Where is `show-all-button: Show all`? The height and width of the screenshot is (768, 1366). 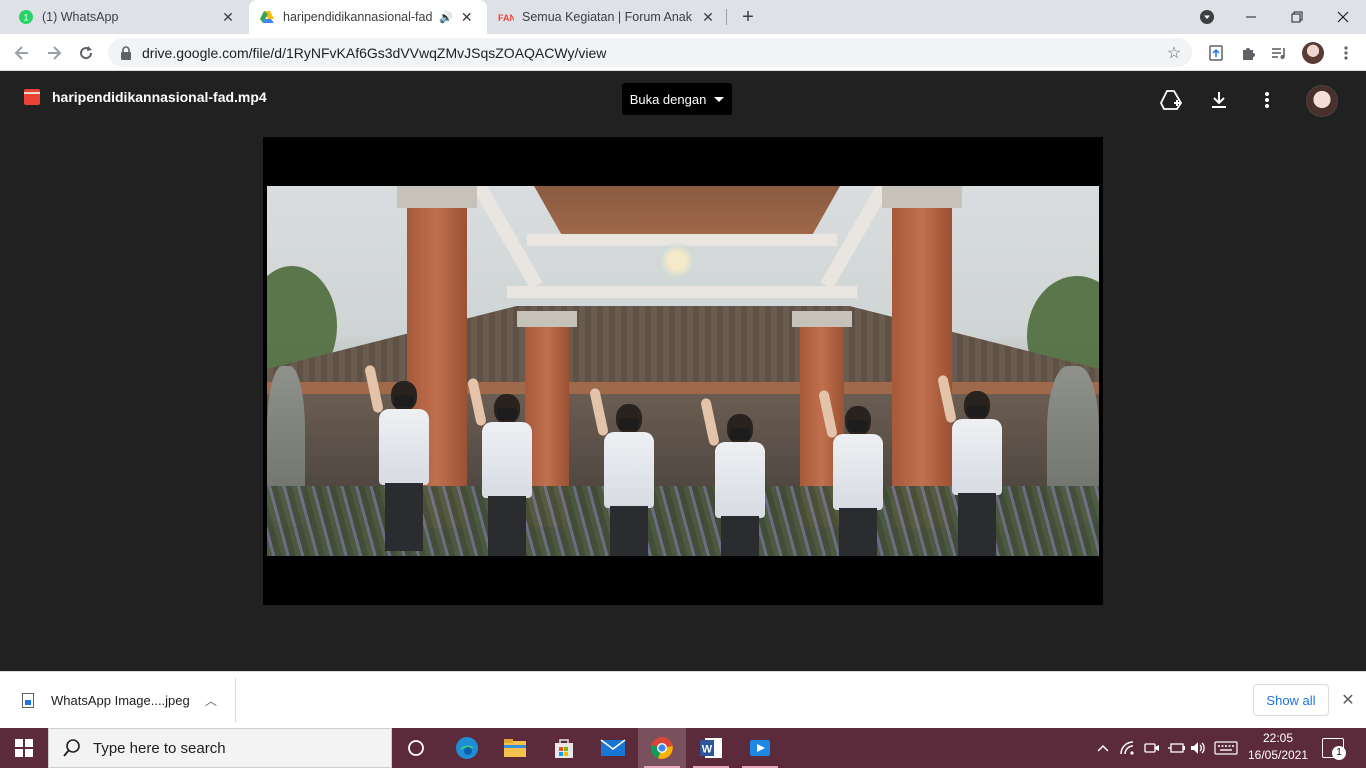 show-all-button: Show all is located at coordinates (1291, 700).